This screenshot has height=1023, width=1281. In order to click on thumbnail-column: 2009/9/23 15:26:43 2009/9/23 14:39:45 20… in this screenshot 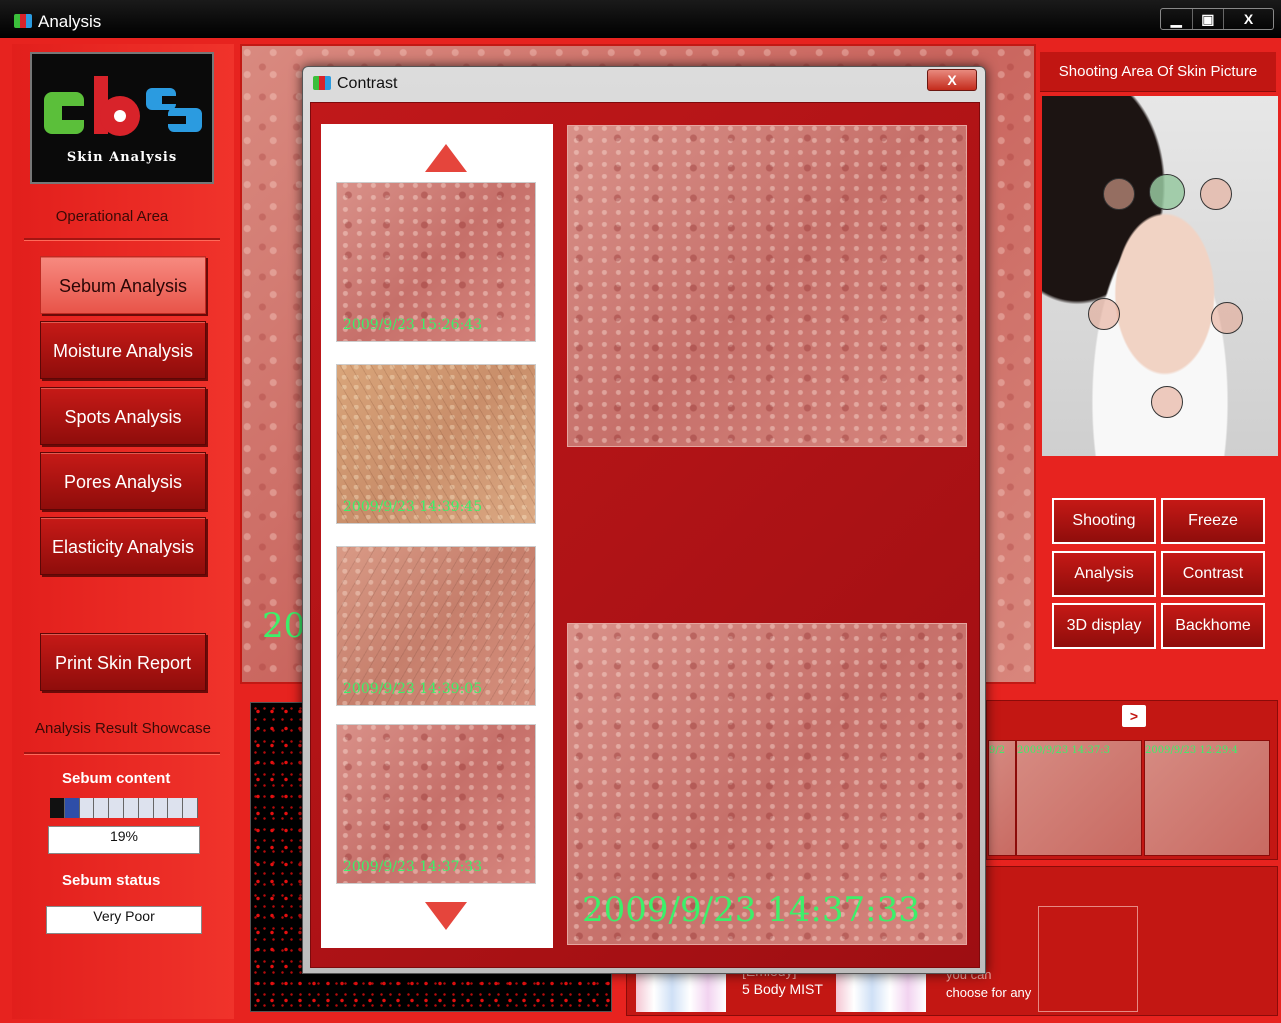, I will do `click(437, 536)`.